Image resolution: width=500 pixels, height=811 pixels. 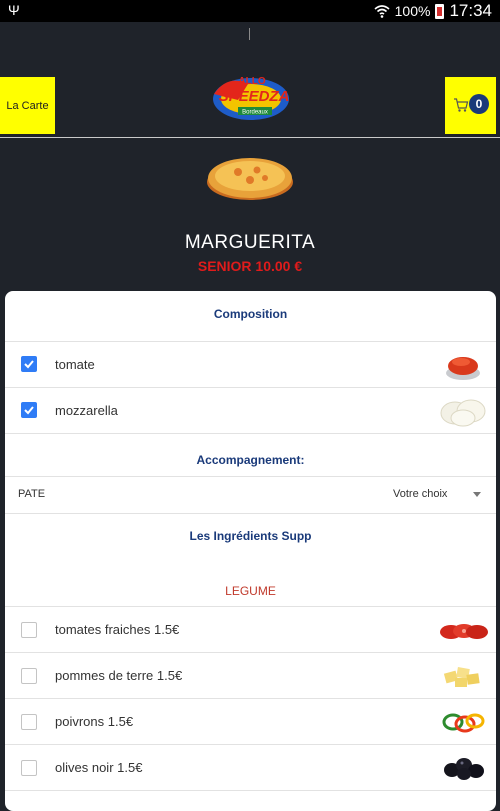 What do you see at coordinates (470, 10) in the screenshot?
I see `clock: 17:34` at bounding box center [470, 10].